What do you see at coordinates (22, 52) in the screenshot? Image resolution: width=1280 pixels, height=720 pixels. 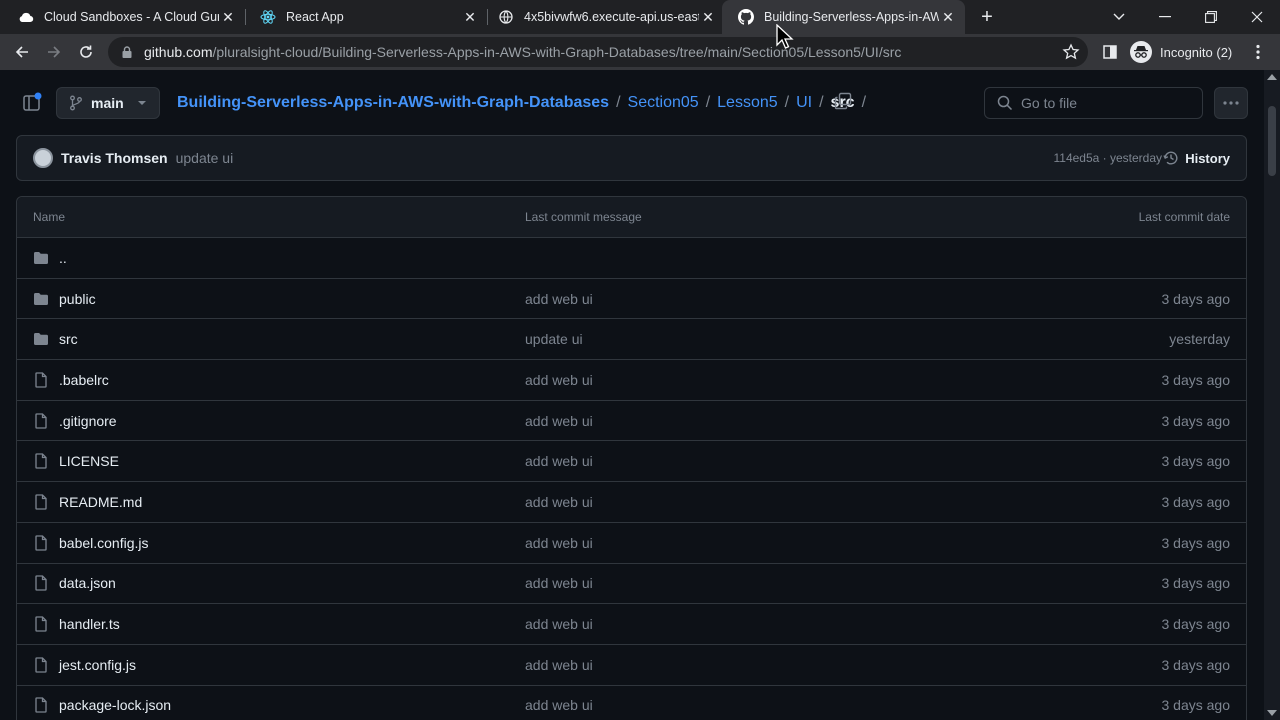 I see `back-arrow-icon` at bounding box center [22, 52].